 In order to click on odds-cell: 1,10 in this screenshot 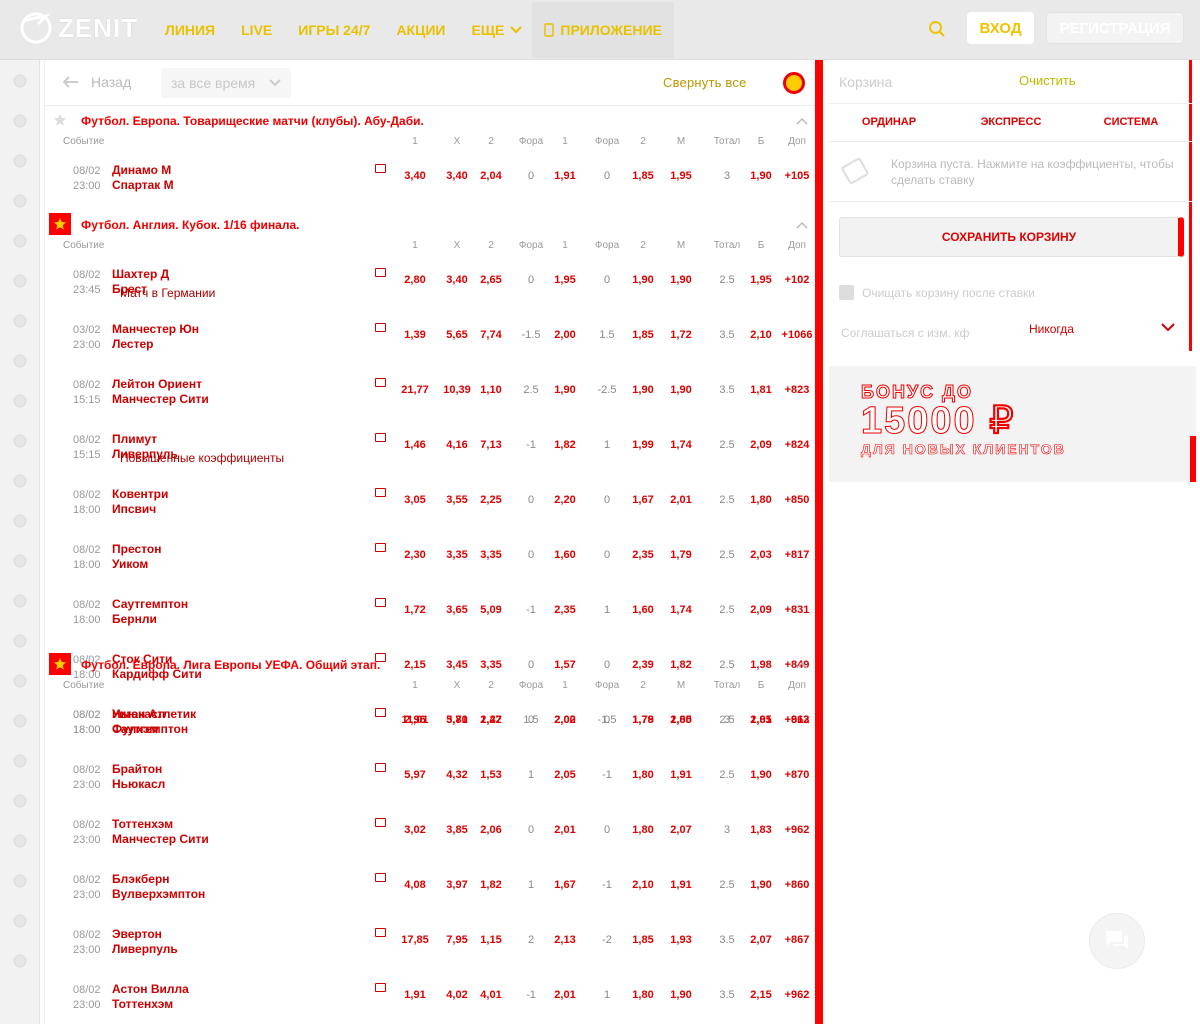, I will do `click(490, 390)`.